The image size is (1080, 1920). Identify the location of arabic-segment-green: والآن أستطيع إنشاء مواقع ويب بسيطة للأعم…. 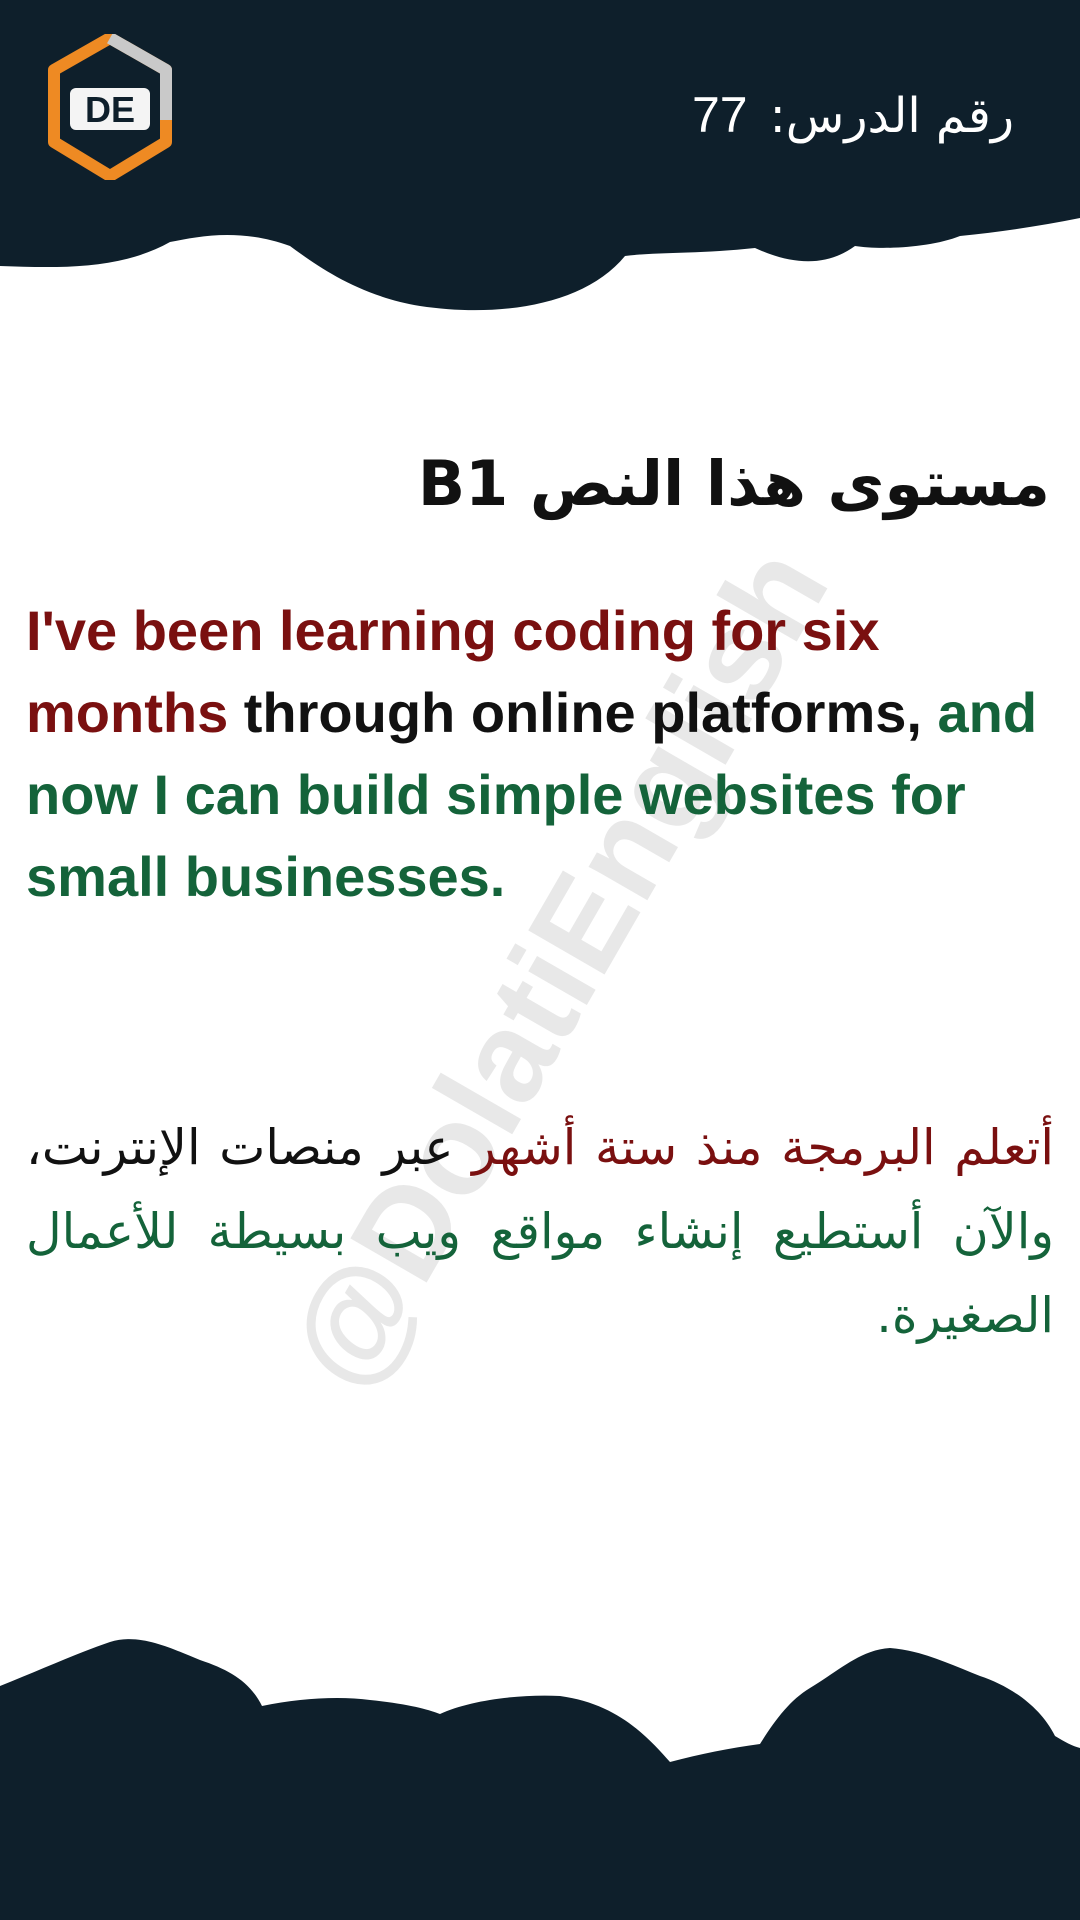
(540, 1273).